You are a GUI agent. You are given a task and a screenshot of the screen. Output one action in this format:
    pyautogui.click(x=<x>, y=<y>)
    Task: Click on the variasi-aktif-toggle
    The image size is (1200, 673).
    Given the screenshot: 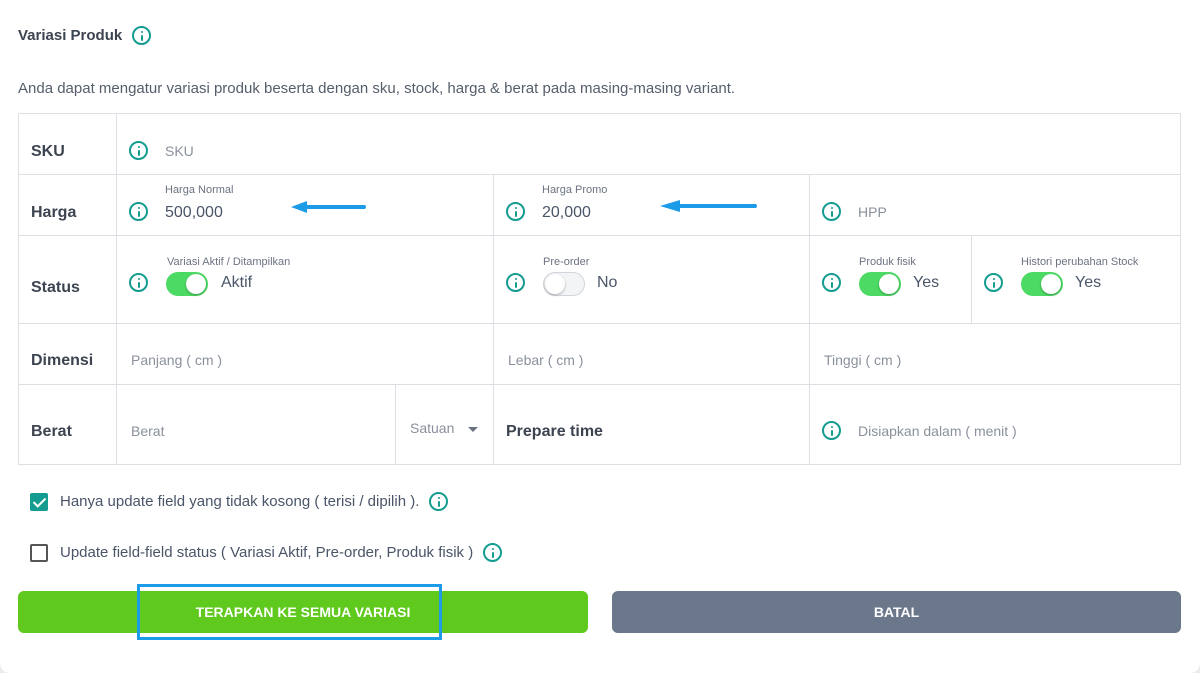 What is the action you would take?
    pyautogui.click(x=187, y=284)
    